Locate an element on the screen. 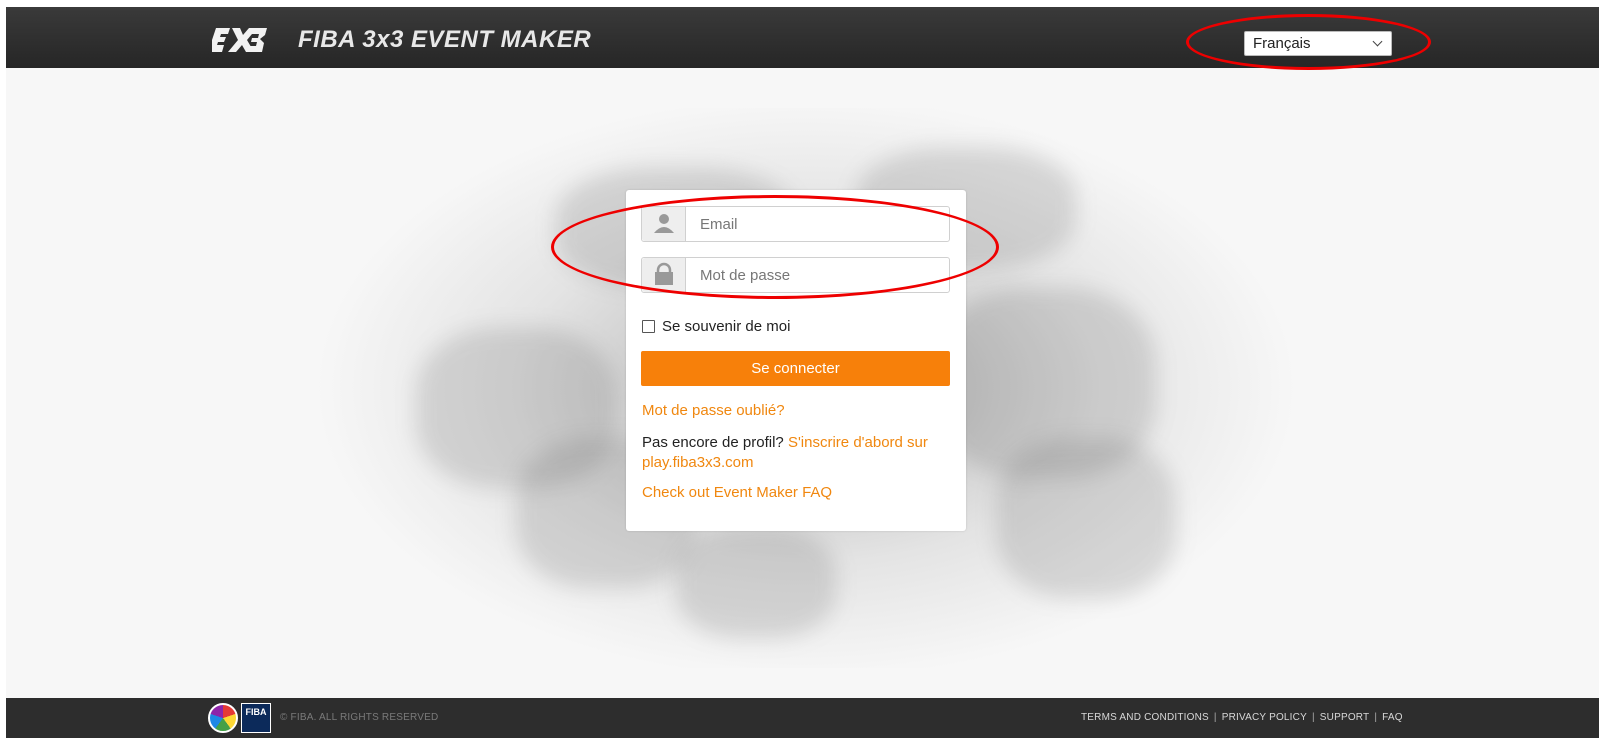 Image resolution: width=1599 pixels, height=748 pixels. remember-label: Se souvenir de moi is located at coordinates (726, 326).